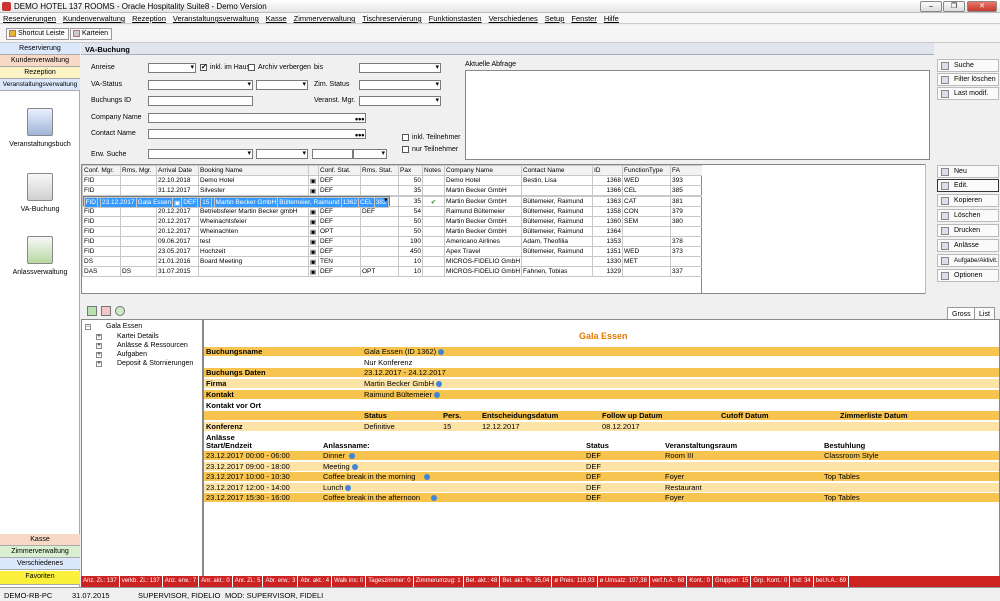 The height and width of the screenshot is (601, 1000). Describe the element at coordinates (177, 170) in the screenshot. I see `grid-col-header: Arrival Date` at that location.